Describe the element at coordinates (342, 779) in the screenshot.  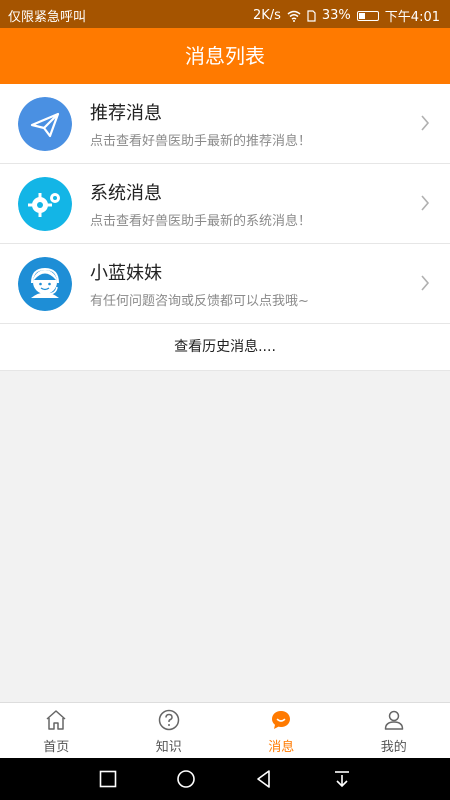
I see `notification-pull-icon` at that location.